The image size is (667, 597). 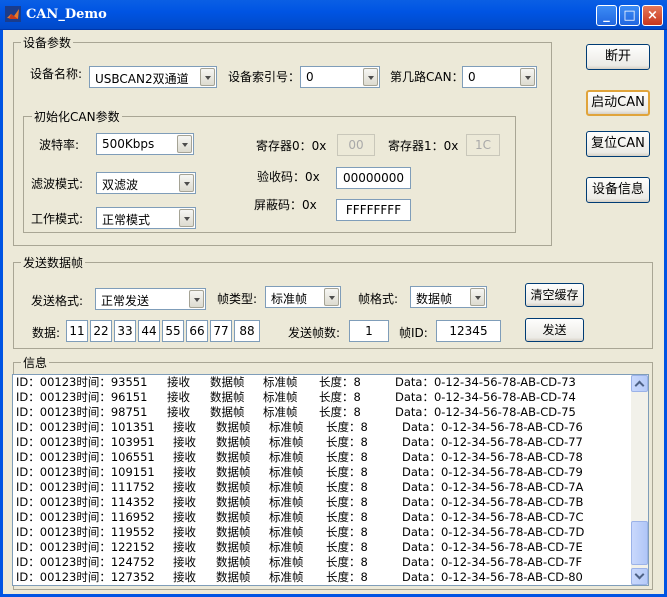 I want to click on data-byte-field: 11, so click(x=77, y=331).